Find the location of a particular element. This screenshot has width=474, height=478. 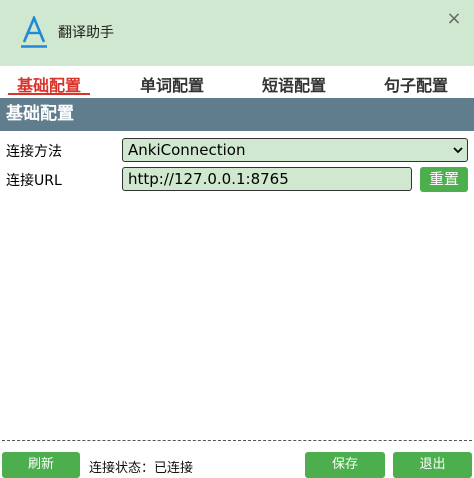

save-button: 保存 is located at coordinates (345, 465).